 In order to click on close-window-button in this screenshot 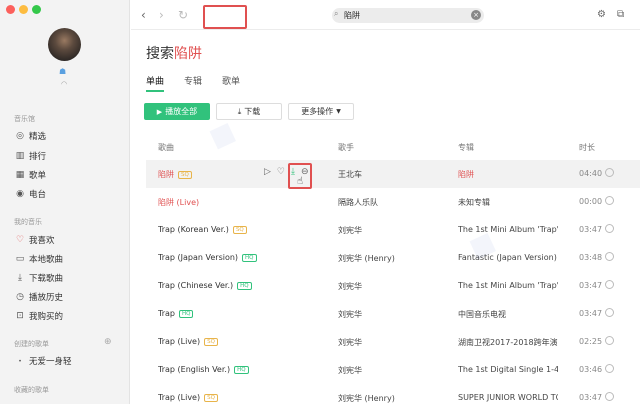, I will do `click(10, 9)`.